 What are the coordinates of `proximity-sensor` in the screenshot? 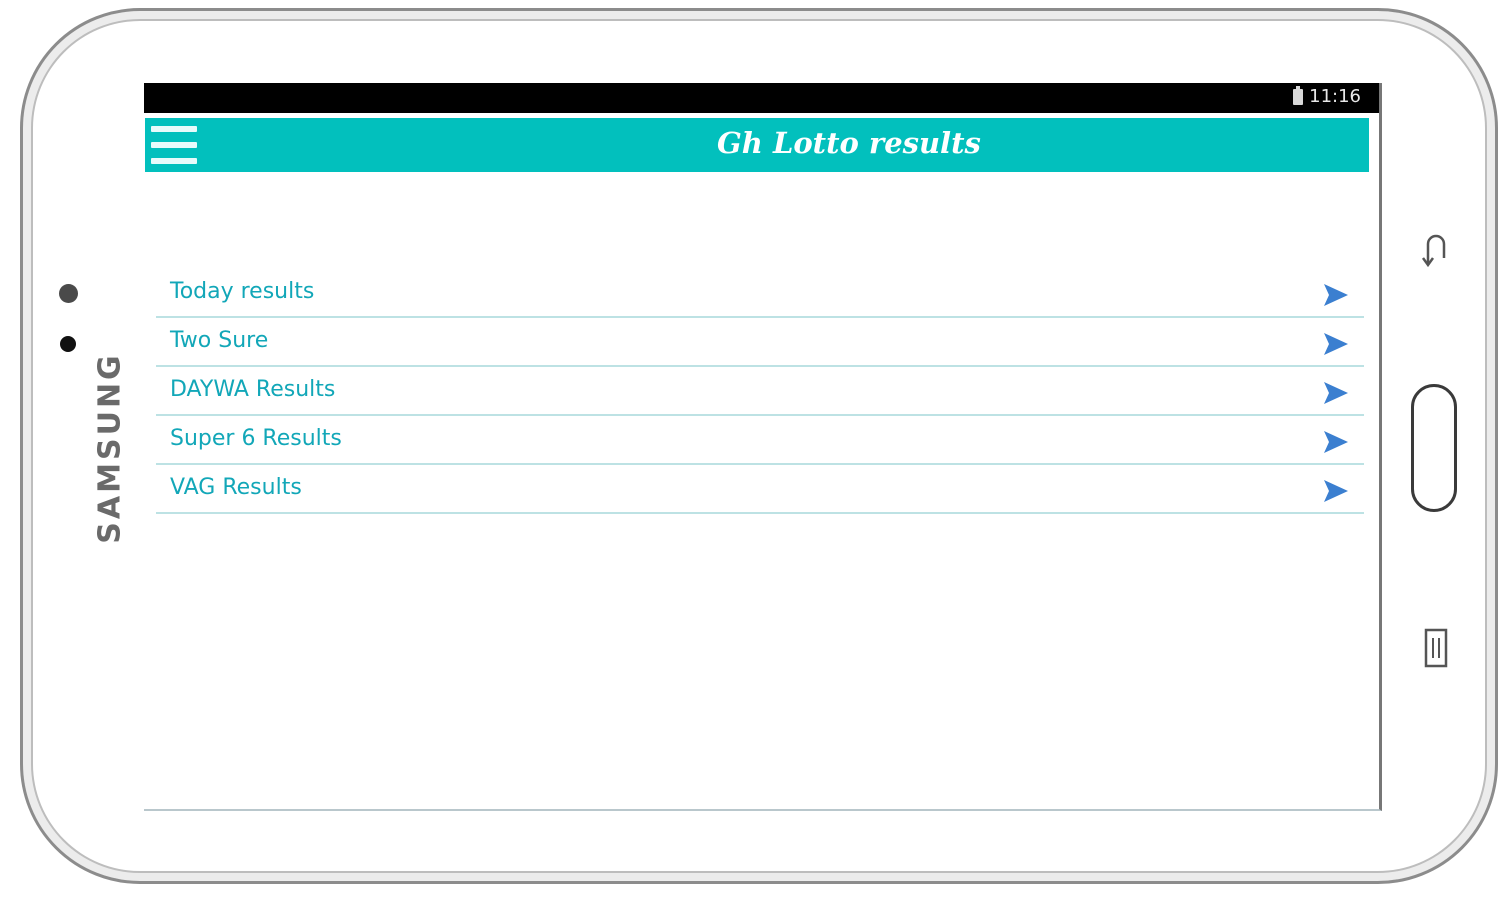 It's located at (68, 344).